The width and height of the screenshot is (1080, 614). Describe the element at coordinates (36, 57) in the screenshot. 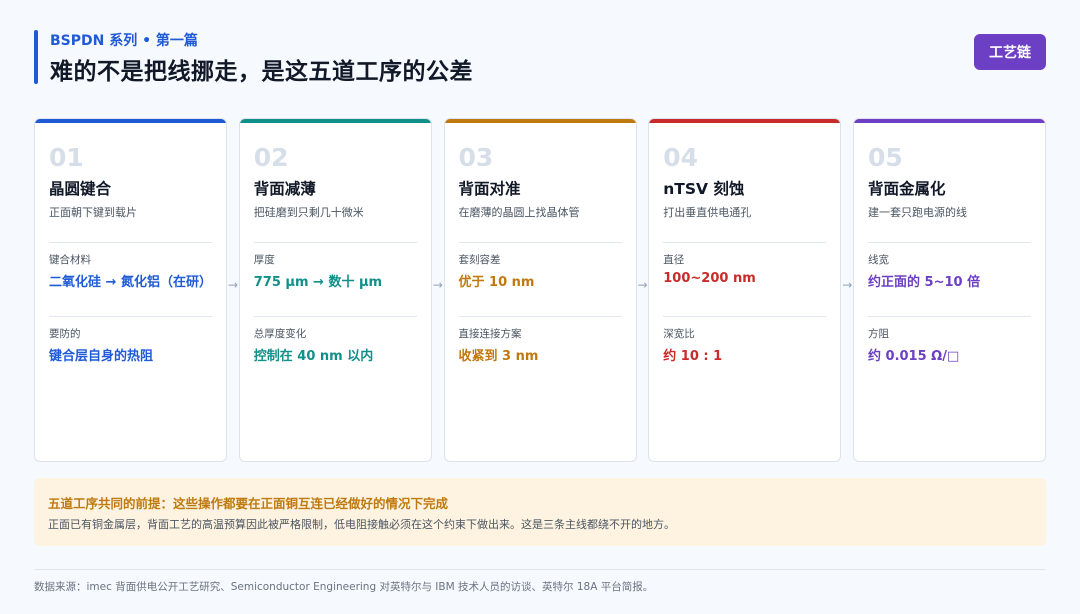

I see `title-accent-bar` at that location.